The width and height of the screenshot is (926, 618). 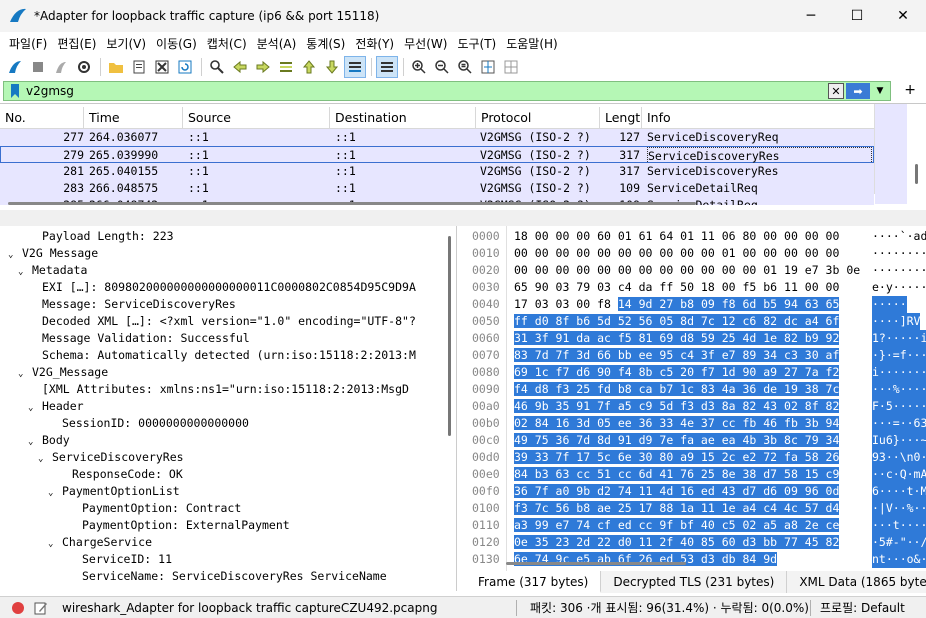 I want to click on menu-help: 도움말(H), so click(x=532, y=43).